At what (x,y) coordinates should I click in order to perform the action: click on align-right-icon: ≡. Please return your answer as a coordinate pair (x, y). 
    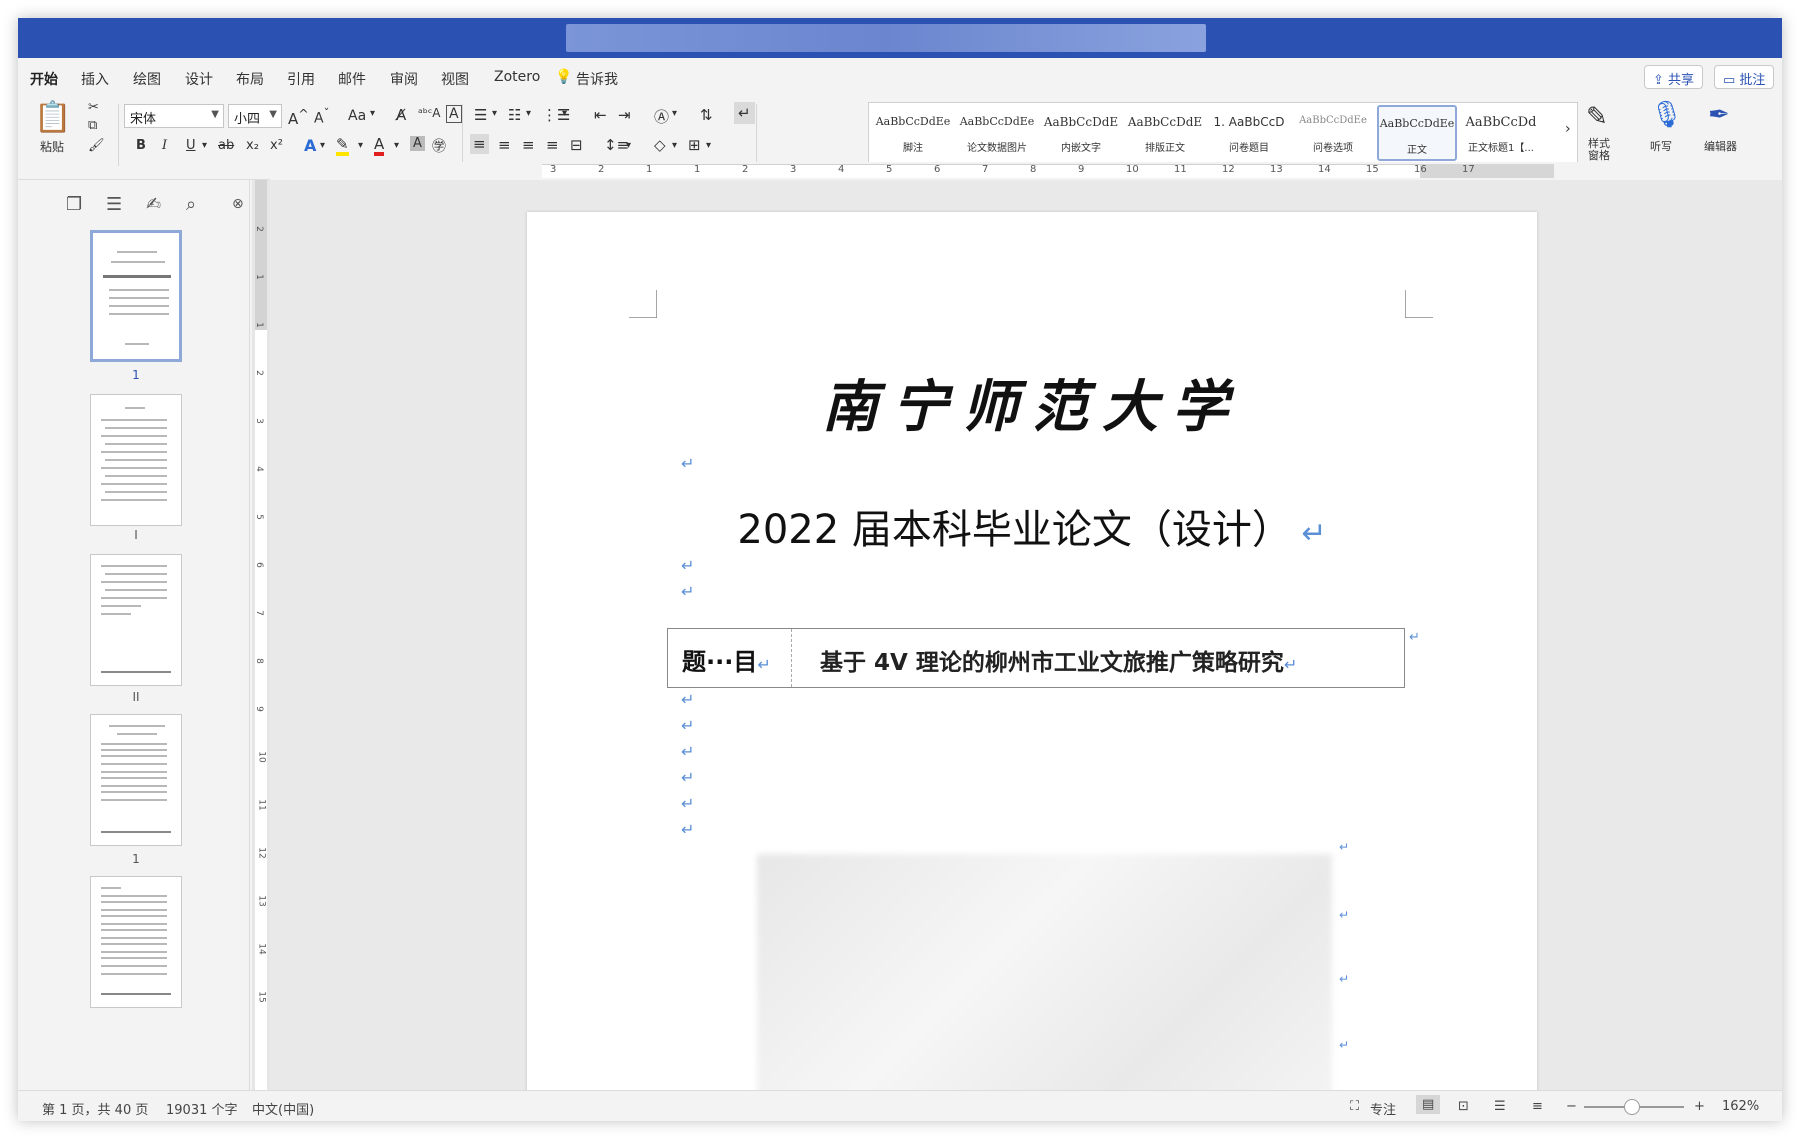
    Looking at the image, I should click on (528, 145).